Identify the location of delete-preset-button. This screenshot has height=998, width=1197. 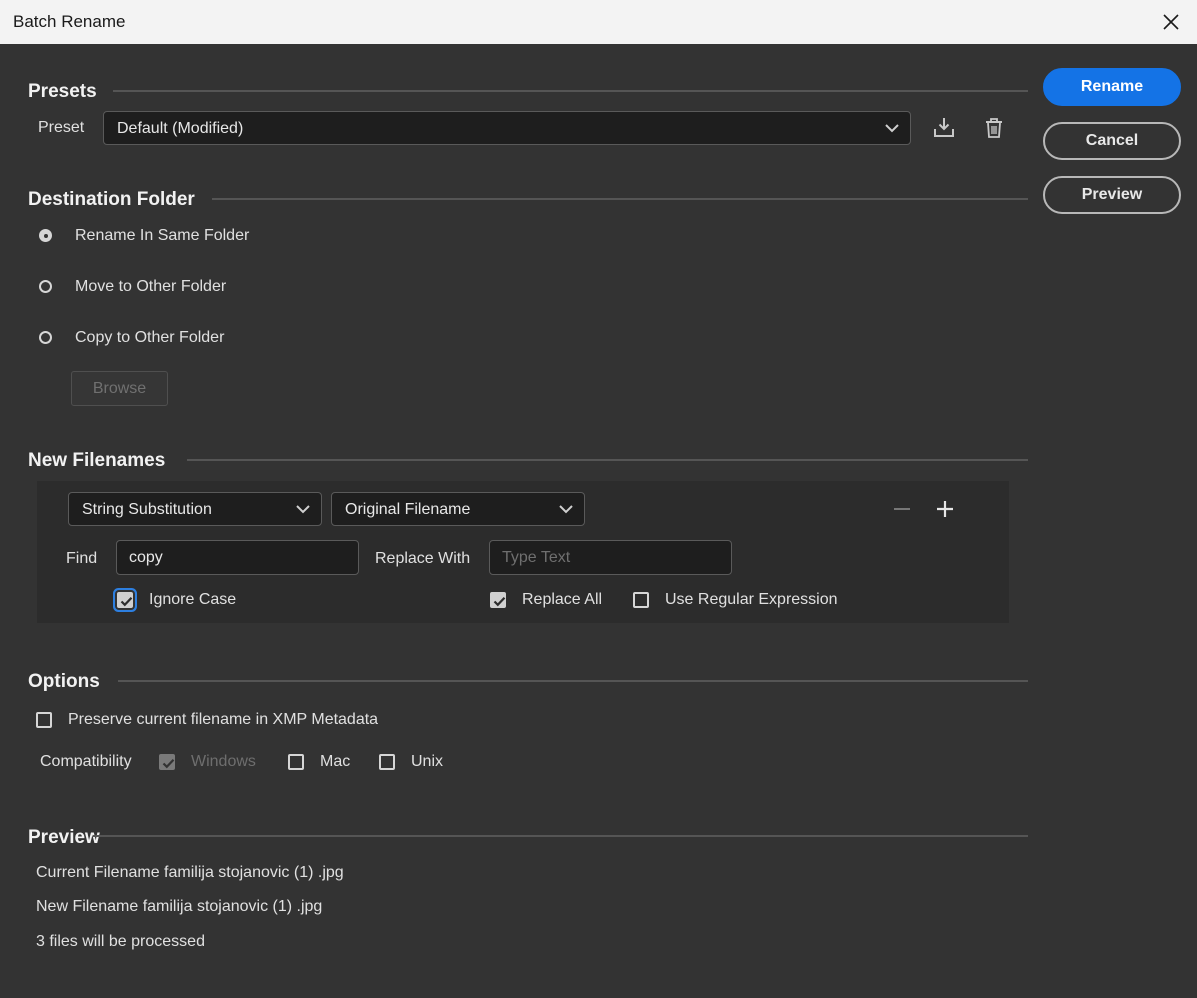
(994, 128).